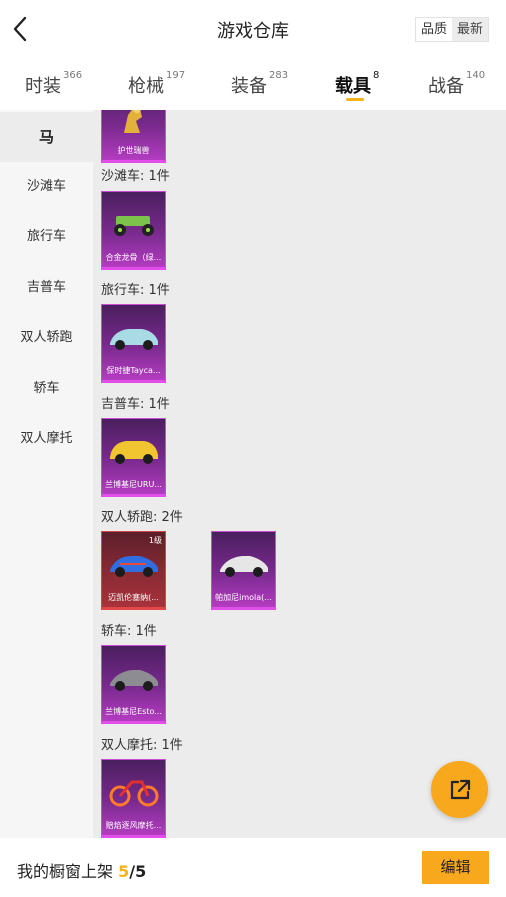 This screenshot has width=506, height=897. Describe the element at coordinates (434, 29) in the screenshot. I see `sort-quality-button: 品质` at that location.